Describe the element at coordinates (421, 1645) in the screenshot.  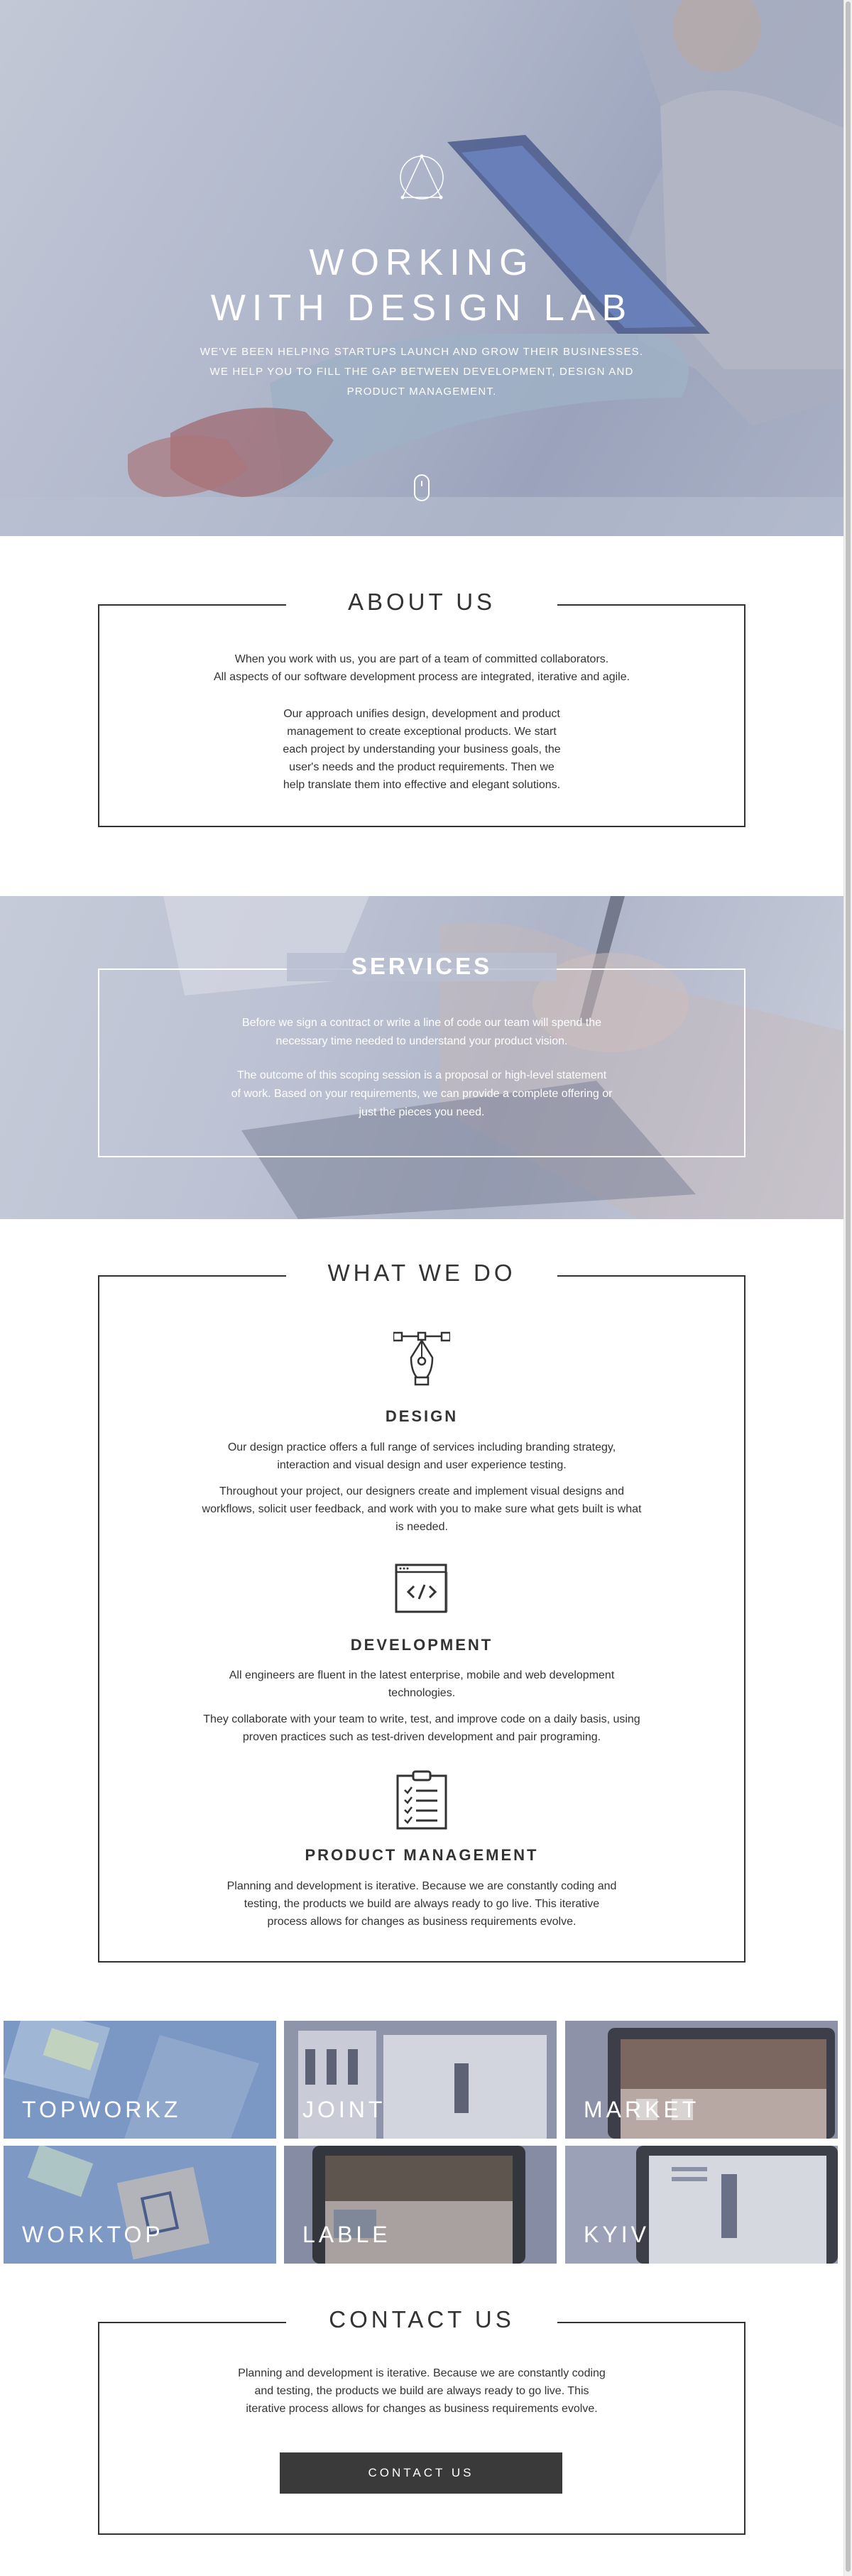
I see `development-heading: DEVELOPMENT` at that location.